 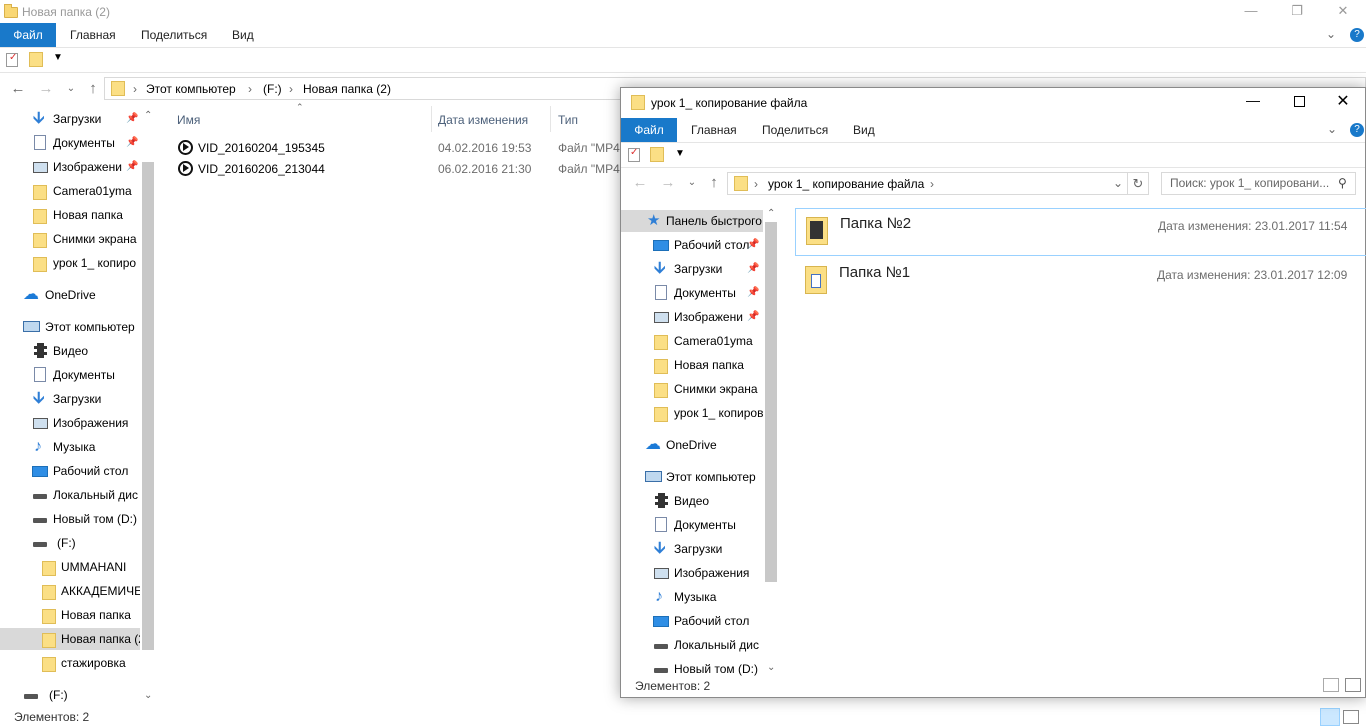 I want to click on scrollbar-thumb, so click(x=771, y=402).